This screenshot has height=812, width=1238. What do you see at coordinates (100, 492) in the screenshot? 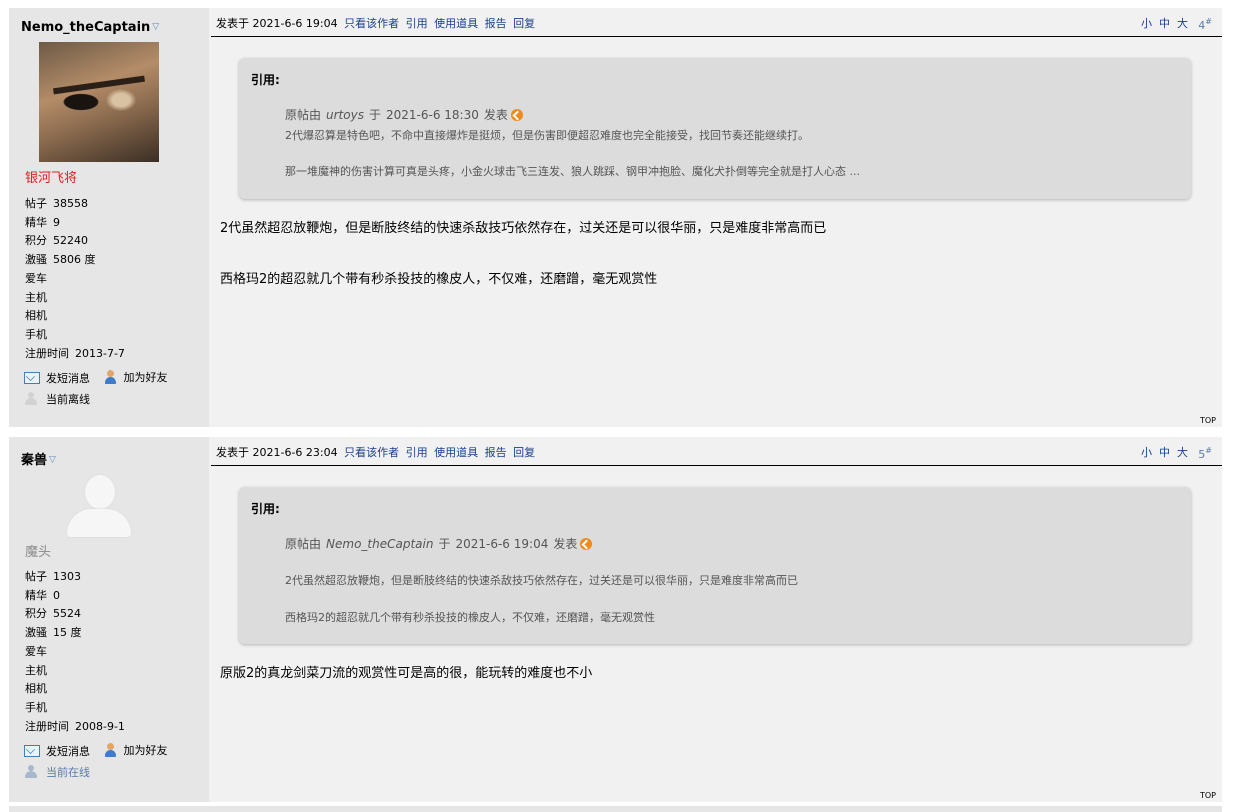
I see `default-avatar-icon` at bounding box center [100, 492].